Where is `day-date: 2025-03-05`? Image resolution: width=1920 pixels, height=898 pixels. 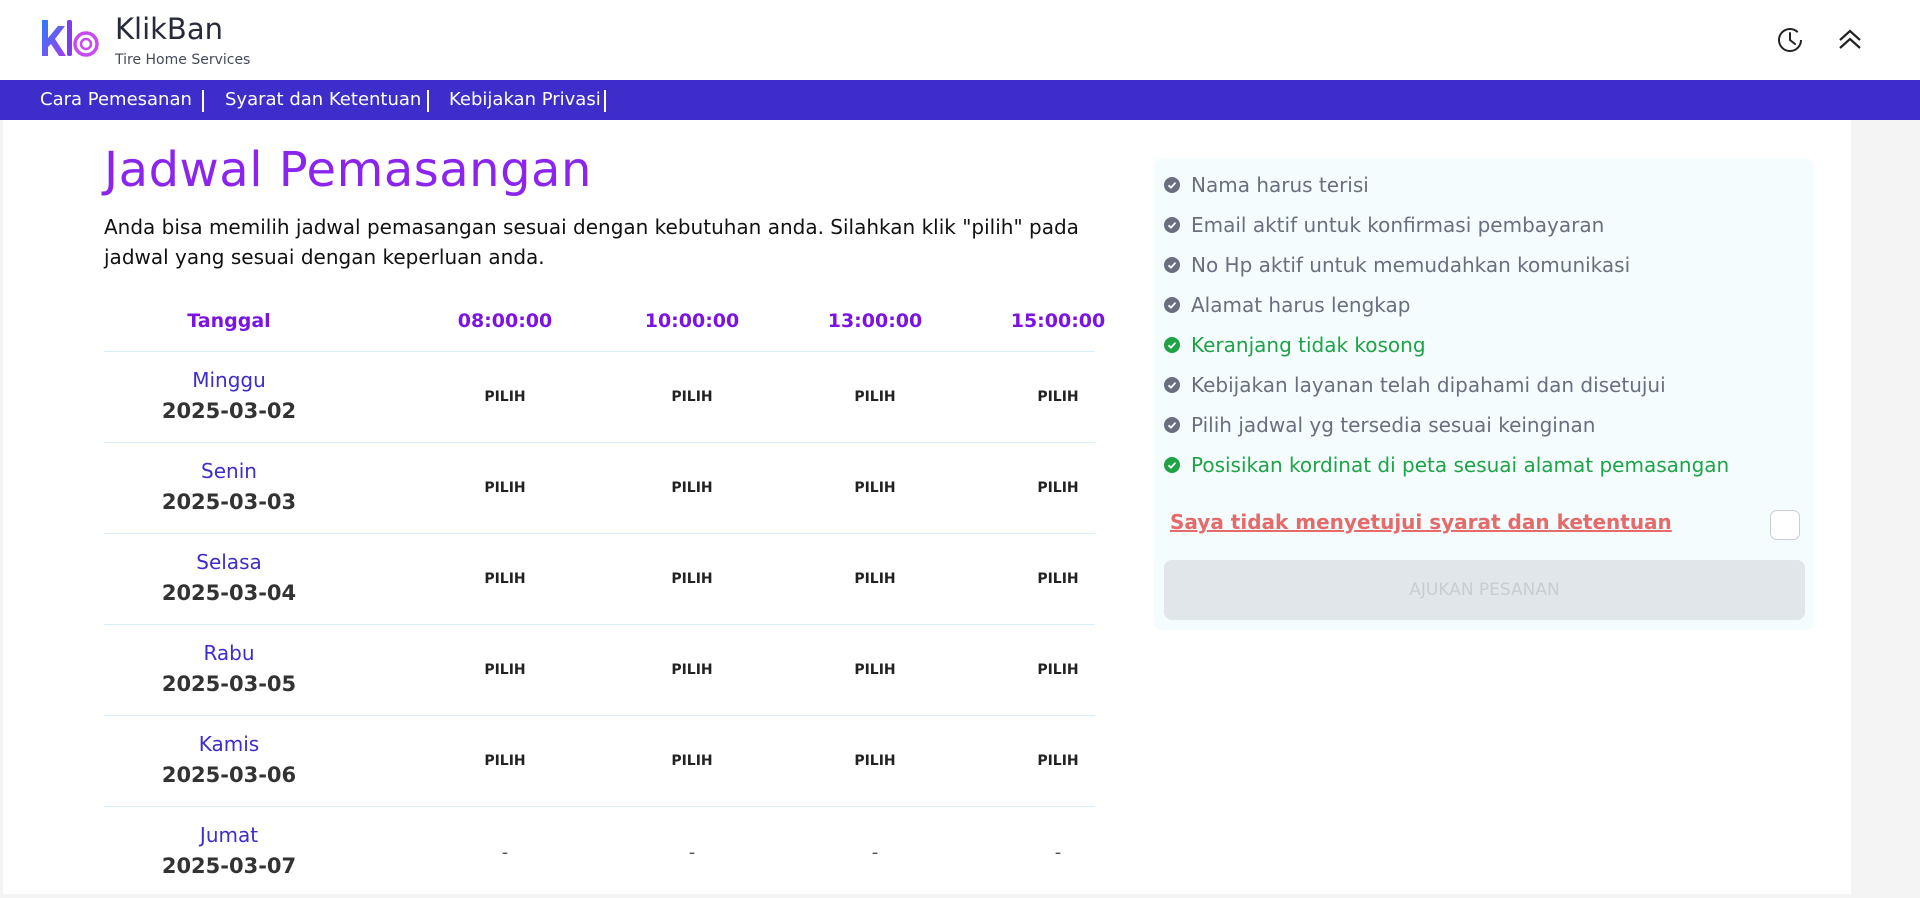
day-date: 2025-03-05 is located at coordinates (229, 684).